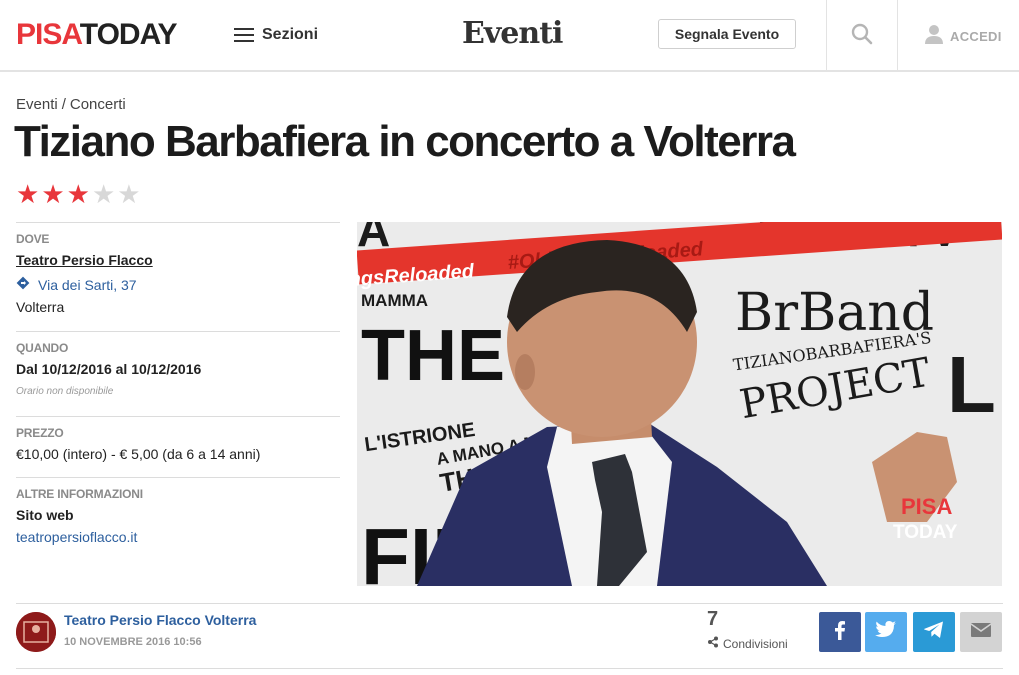  I want to click on breadcrumb-category: Concerti, so click(98, 104).